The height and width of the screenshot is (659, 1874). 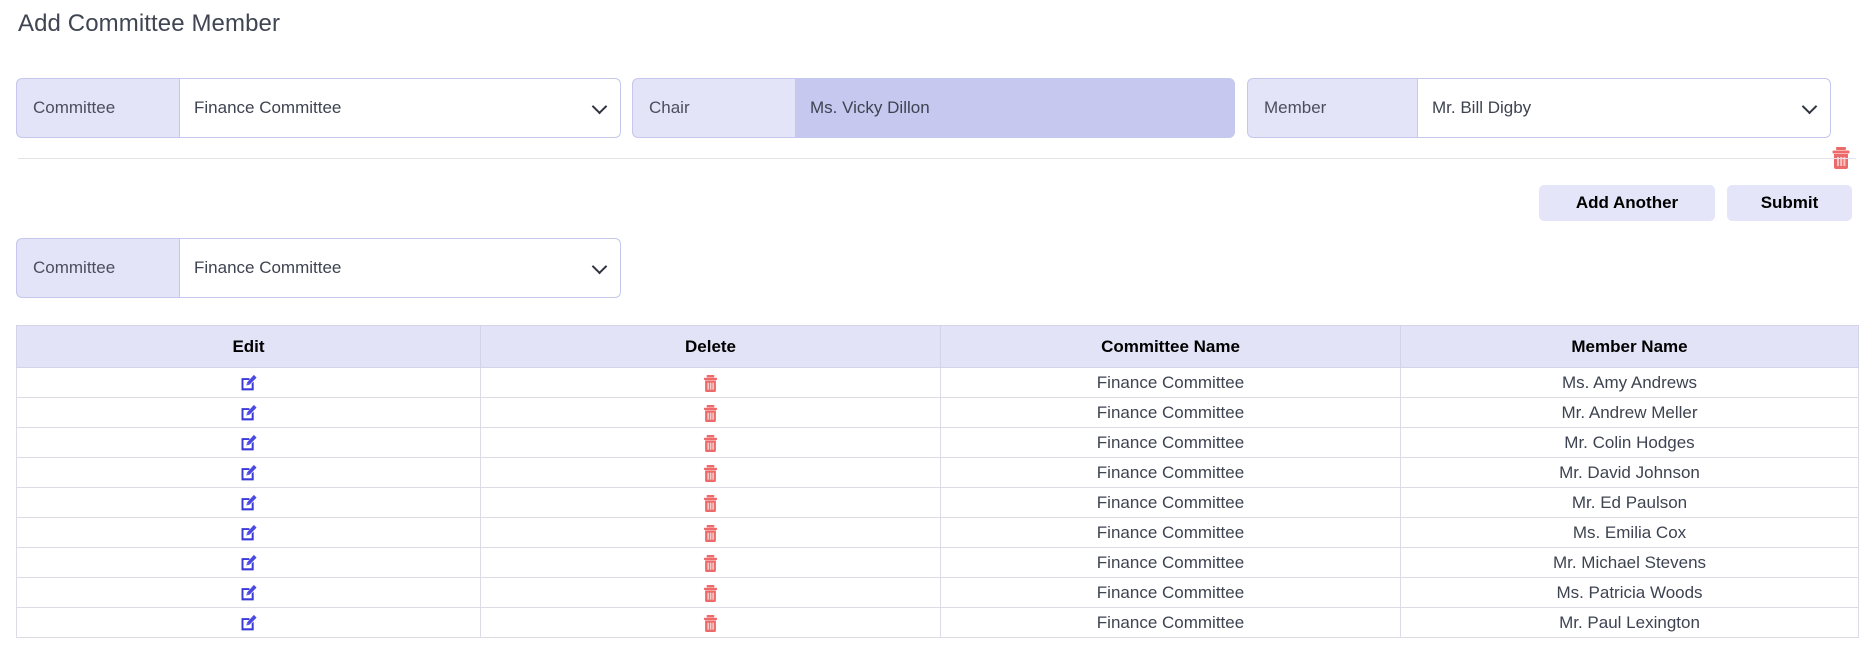 I want to click on chair-field-group: Chair Ms. Vicky Dillon, so click(x=933, y=108).